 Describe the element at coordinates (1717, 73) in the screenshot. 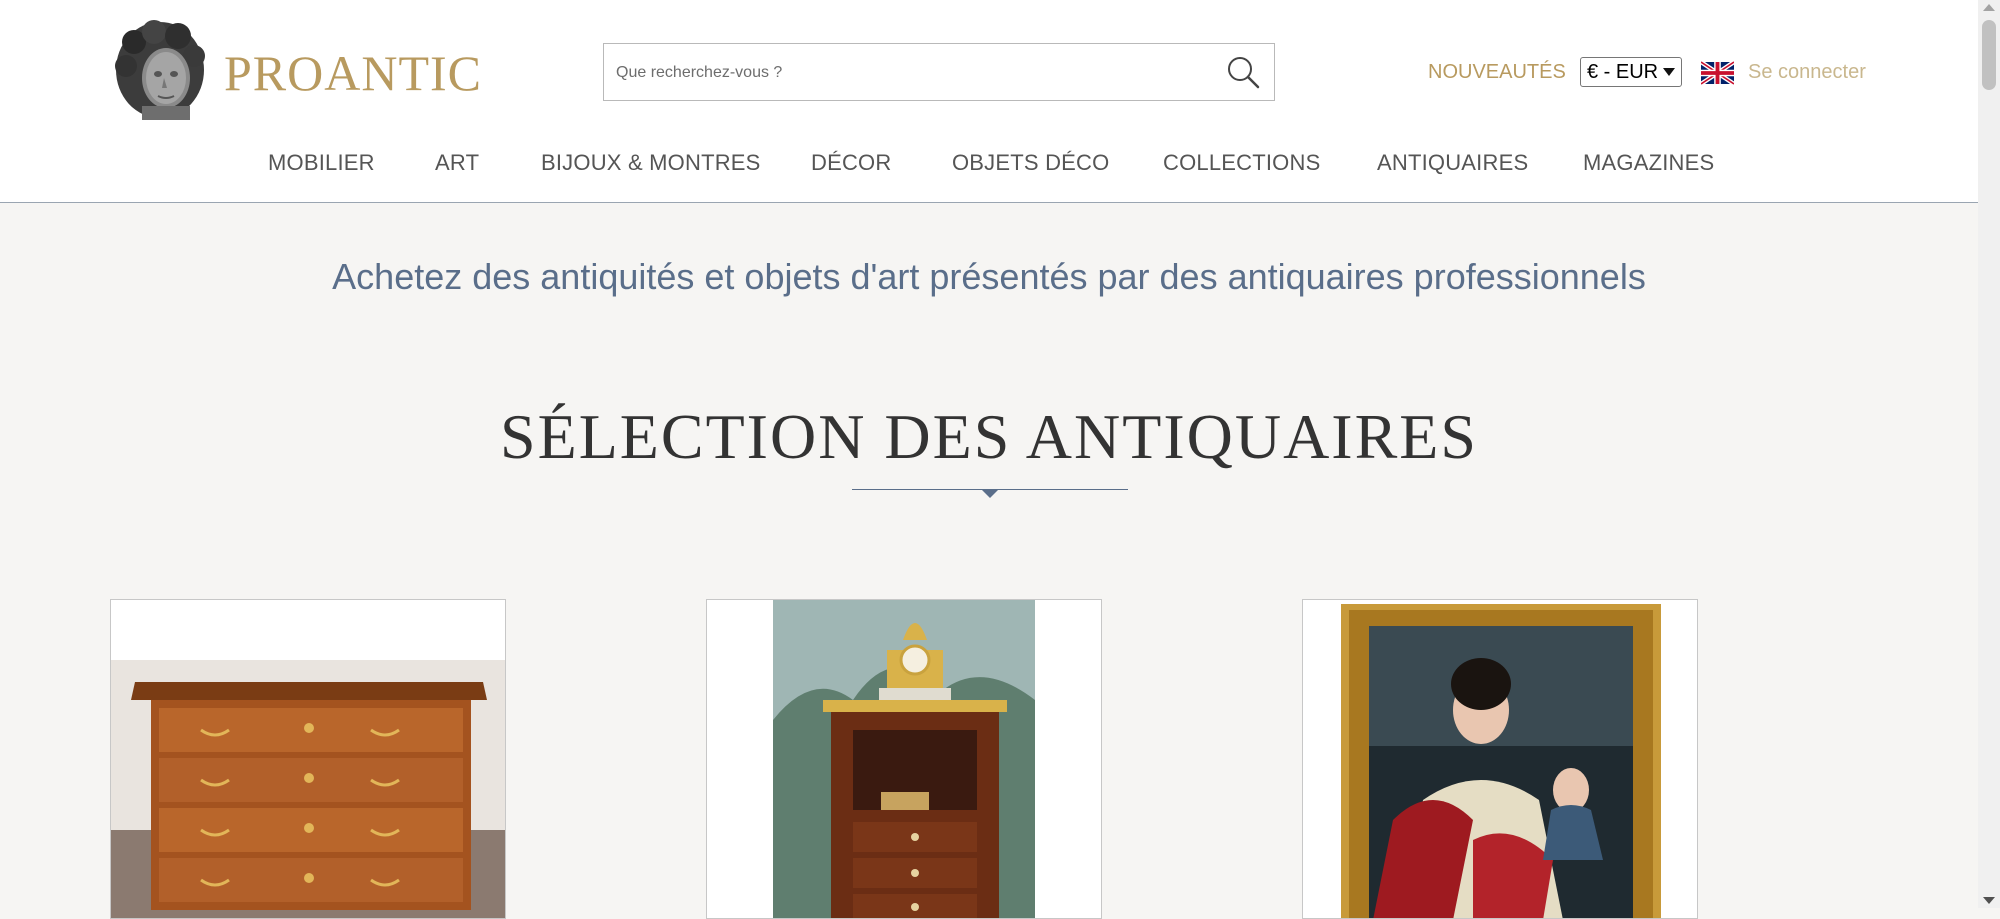

I see `uk-flag-icon` at that location.